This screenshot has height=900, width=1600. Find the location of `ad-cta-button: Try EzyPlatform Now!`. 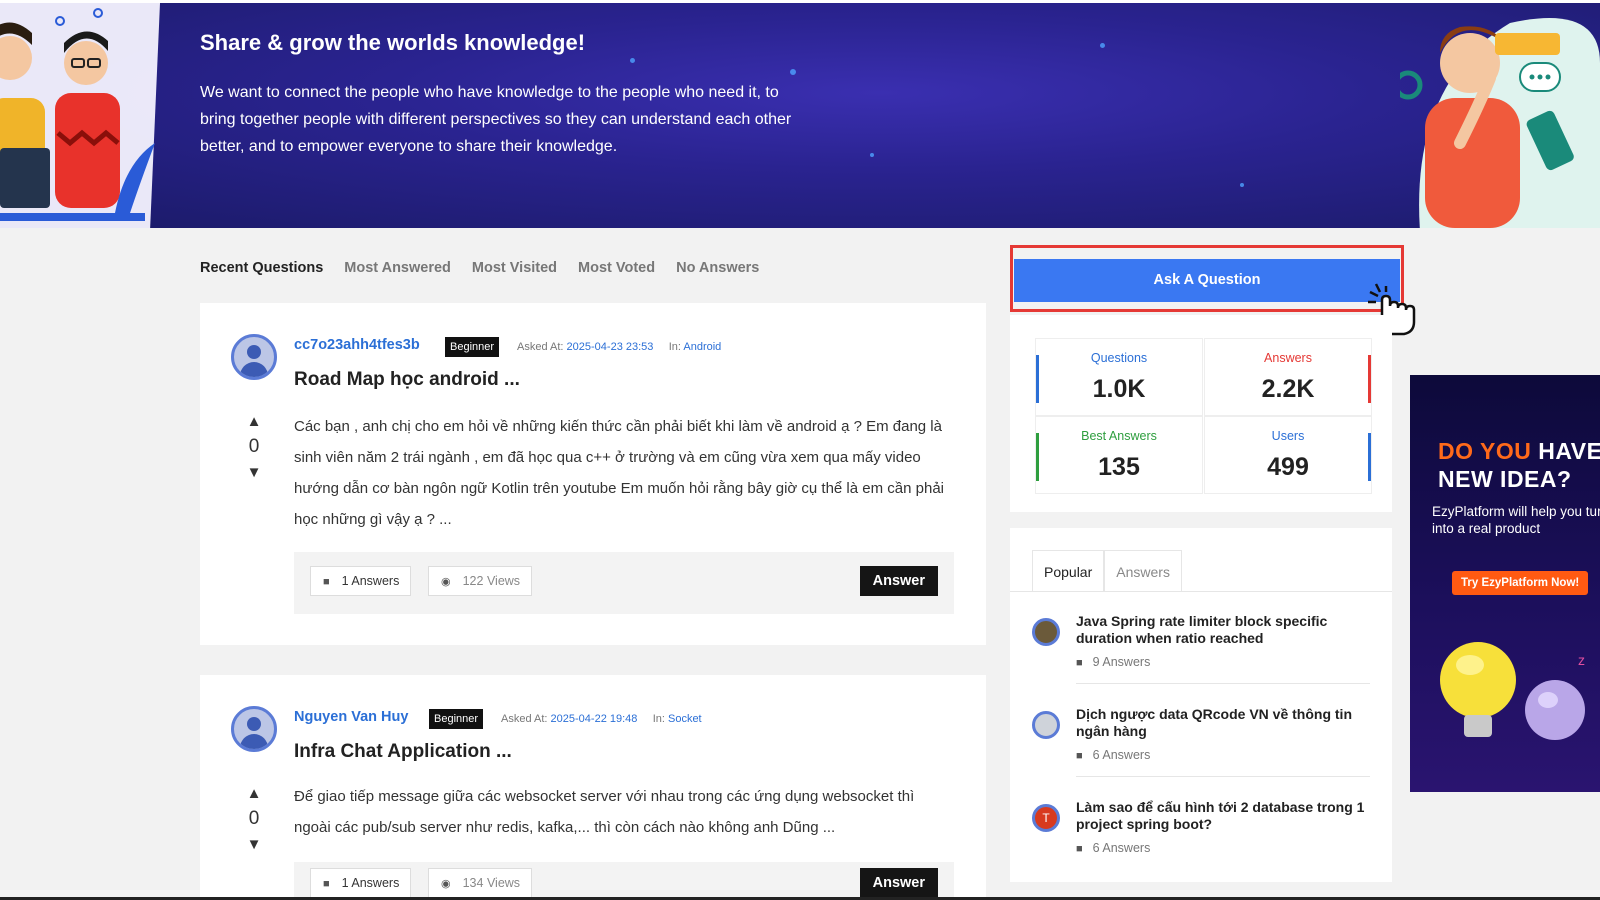

ad-cta-button: Try EzyPlatform Now! is located at coordinates (1520, 583).